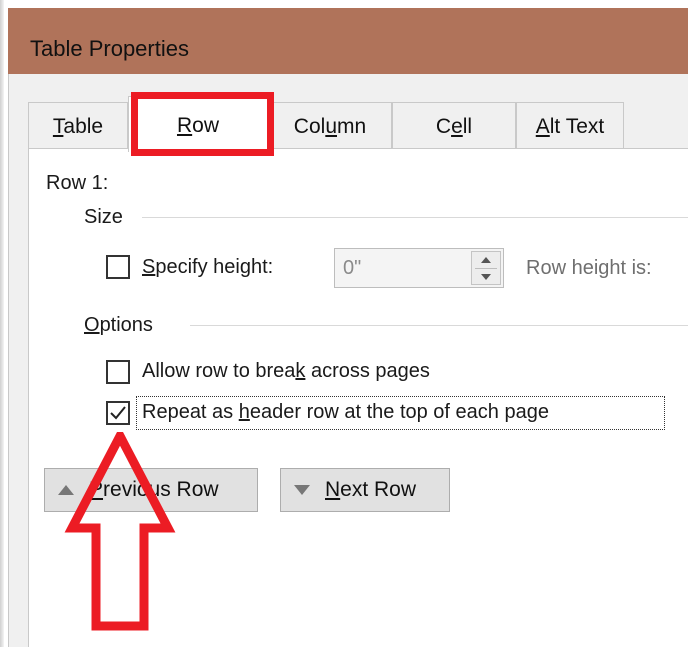  I want to click on allow-break-checkbox, so click(118, 372).